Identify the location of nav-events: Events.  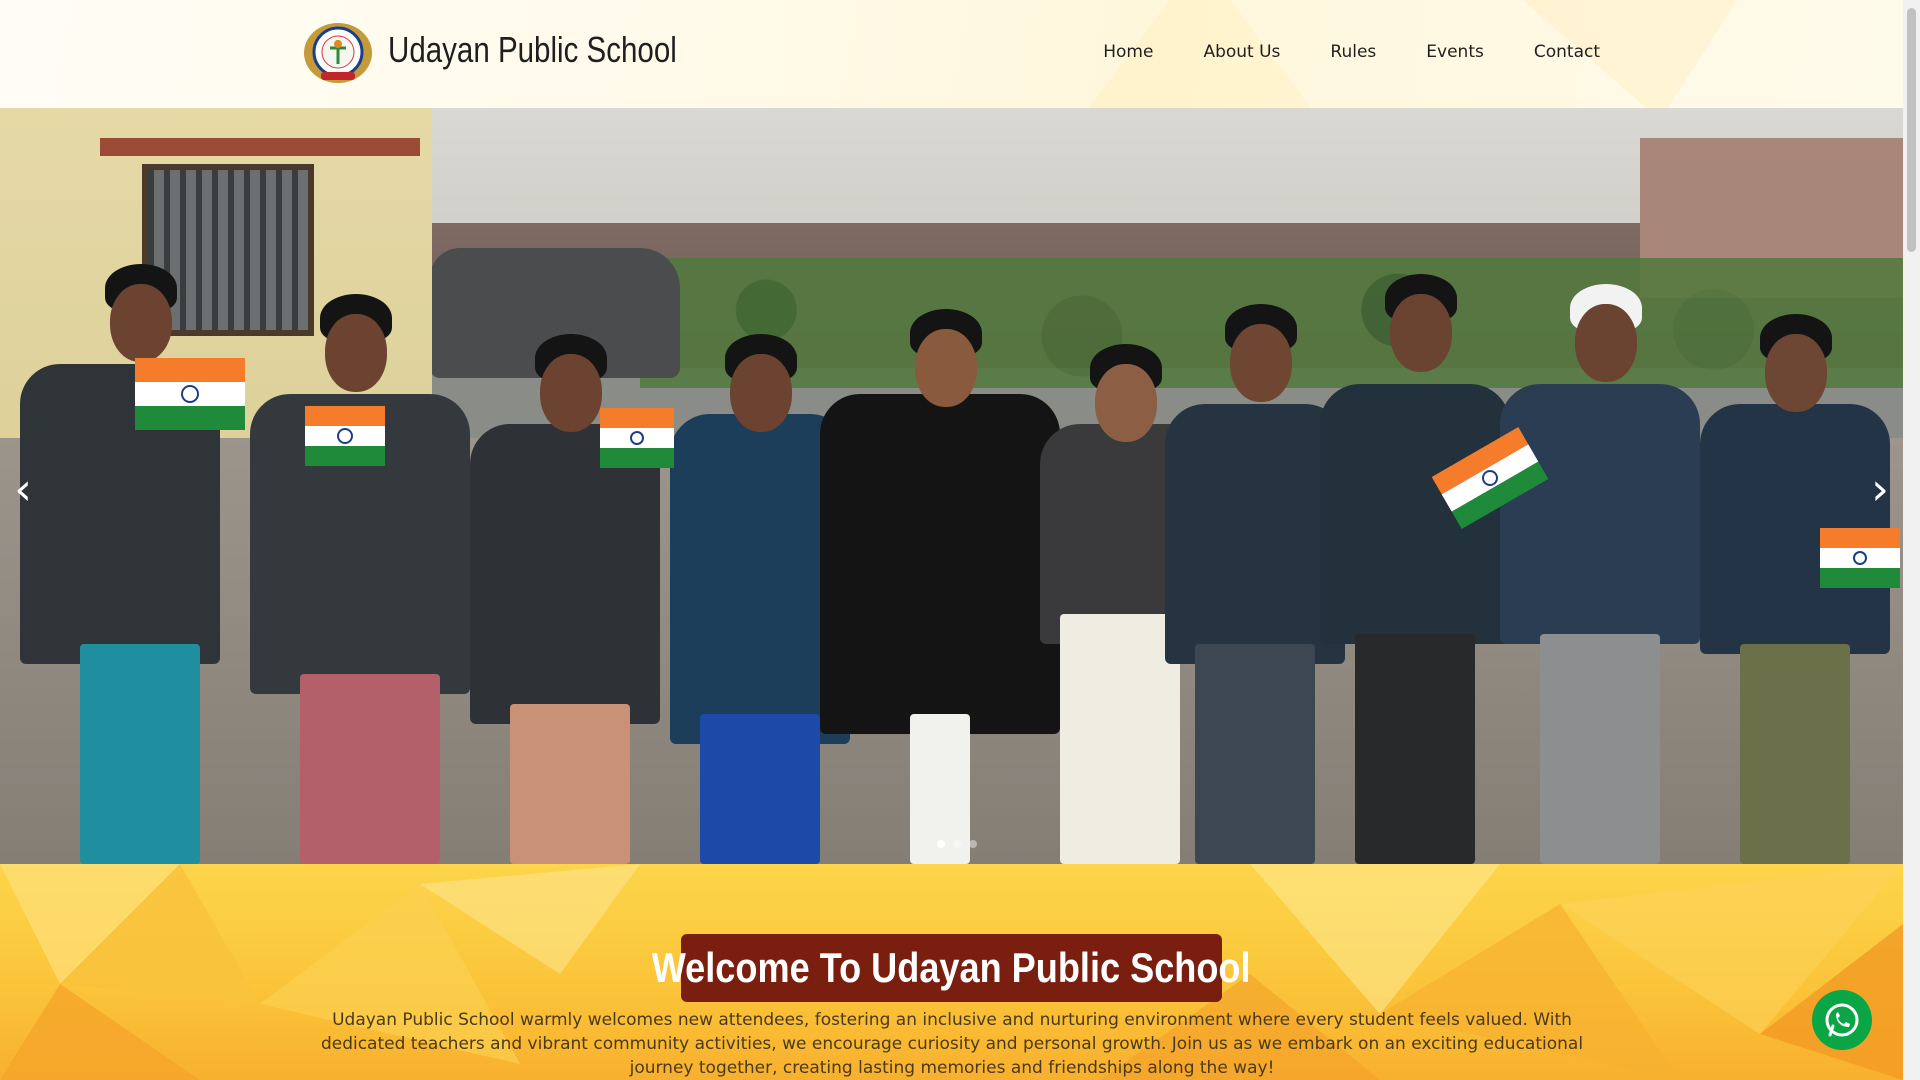
(1455, 52).